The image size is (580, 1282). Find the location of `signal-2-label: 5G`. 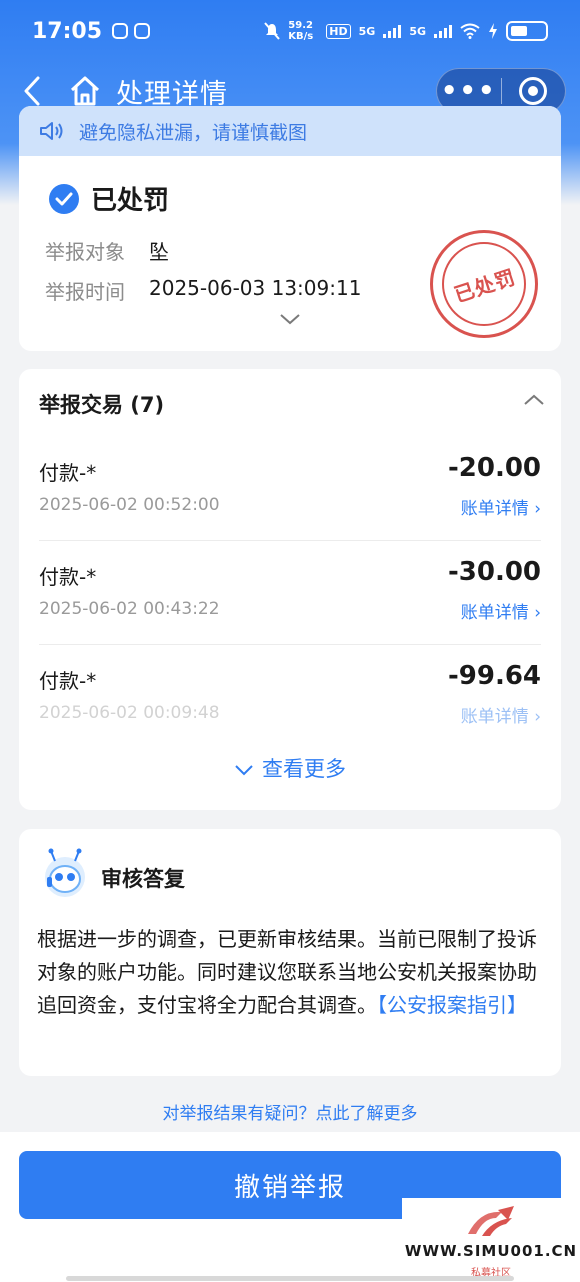

signal-2-label: 5G is located at coordinates (417, 31).